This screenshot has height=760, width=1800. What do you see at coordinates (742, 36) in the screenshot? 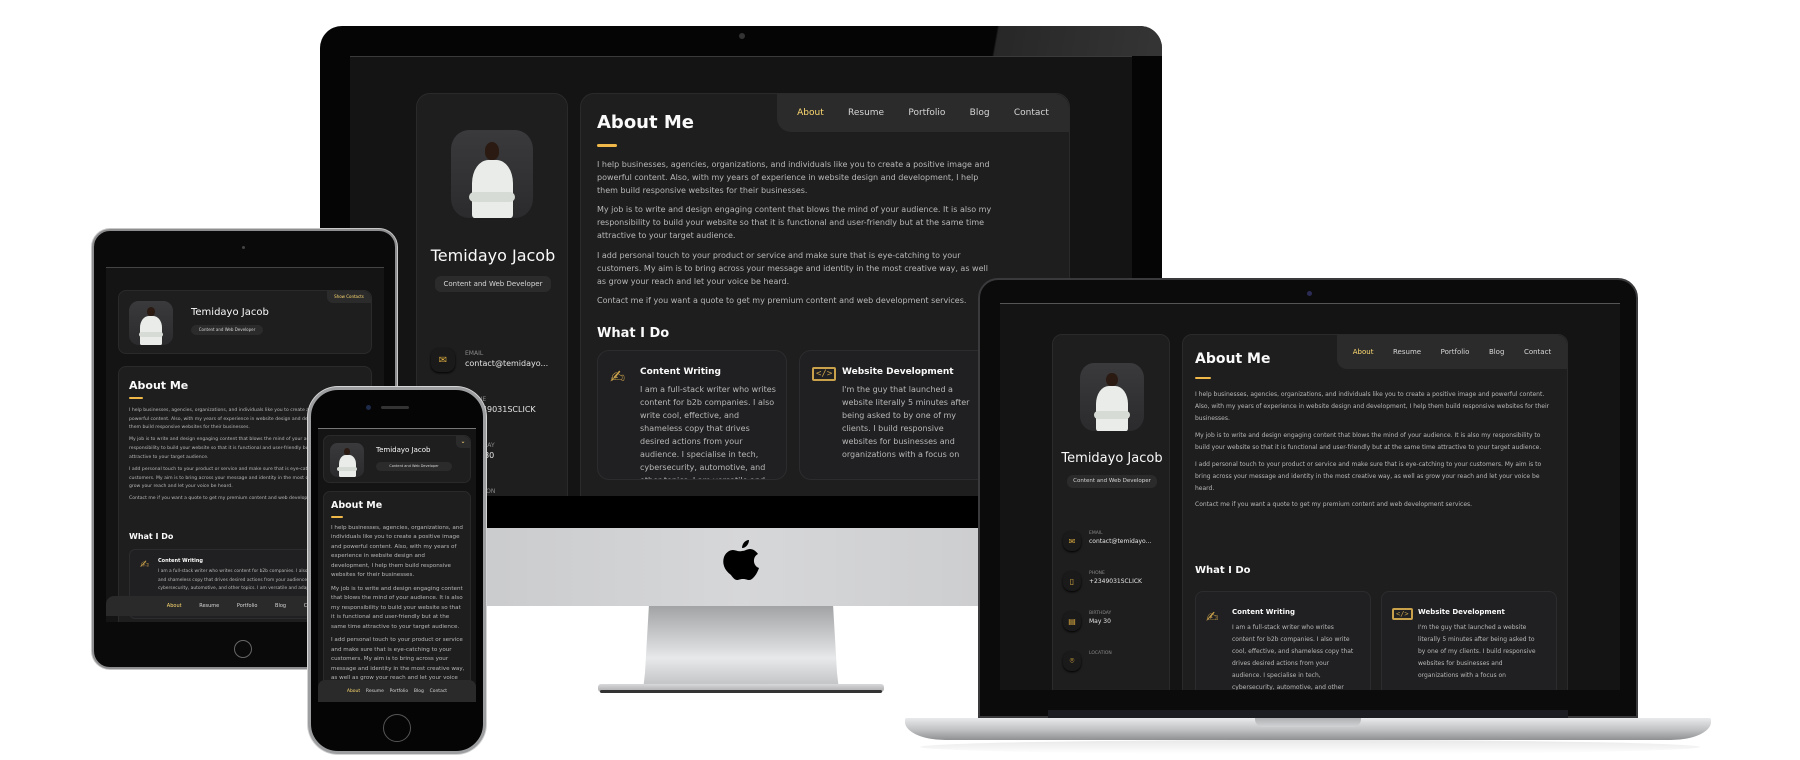
I see `imac-camera` at bounding box center [742, 36].